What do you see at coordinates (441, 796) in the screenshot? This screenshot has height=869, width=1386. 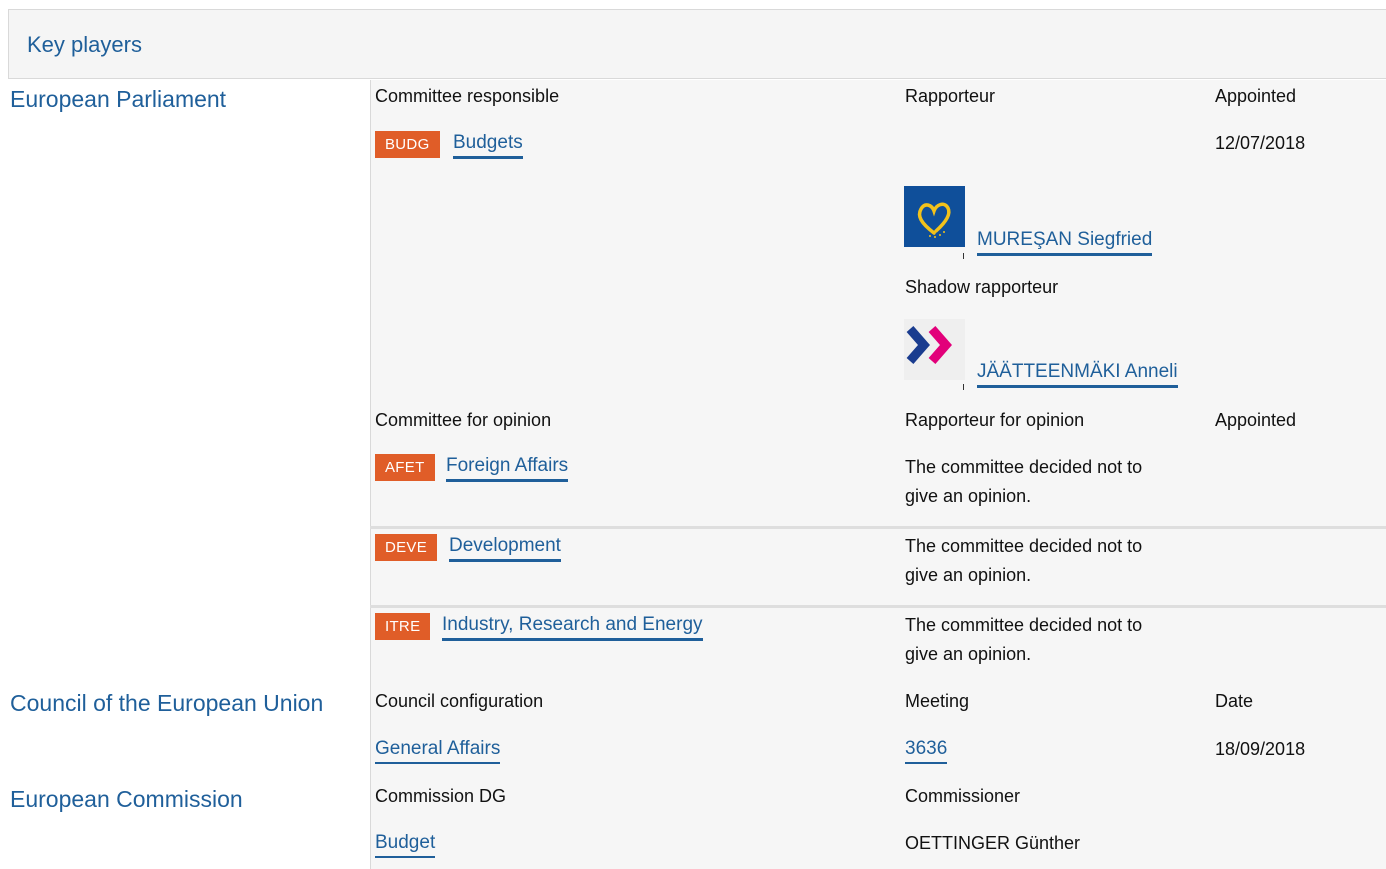 I see `commission-dg-header: Commission DG` at bounding box center [441, 796].